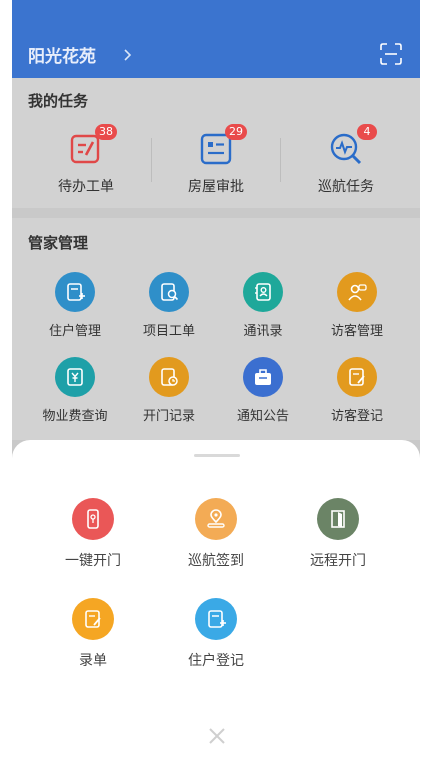 The width and height of the screenshot is (432, 768). What do you see at coordinates (216, 661) in the screenshot?
I see `action-label: 住户登记` at bounding box center [216, 661].